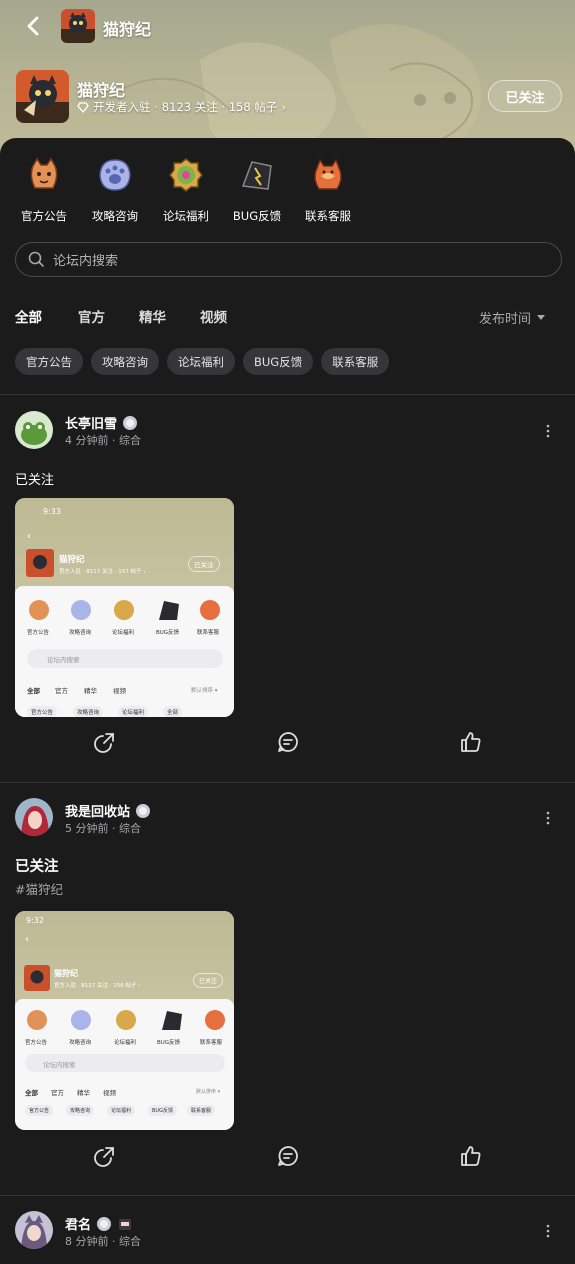  What do you see at coordinates (44, 190) in the screenshot?
I see `category-official: 官方公告` at bounding box center [44, 190].